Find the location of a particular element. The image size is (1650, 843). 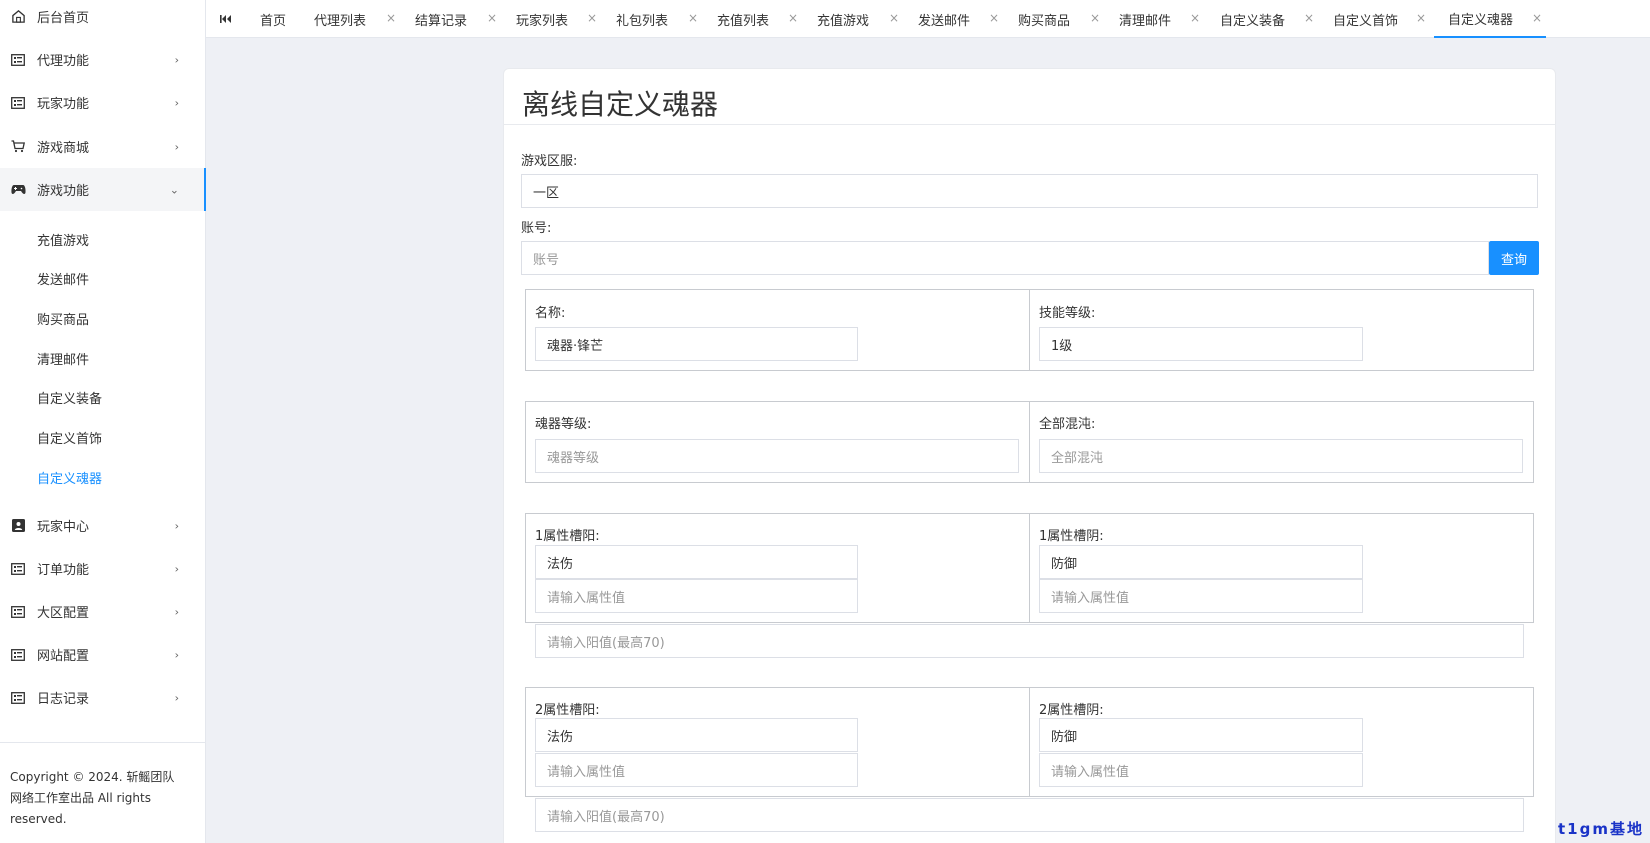

soul-level-input: 魂器等级 is located at coordinates (777, 456).